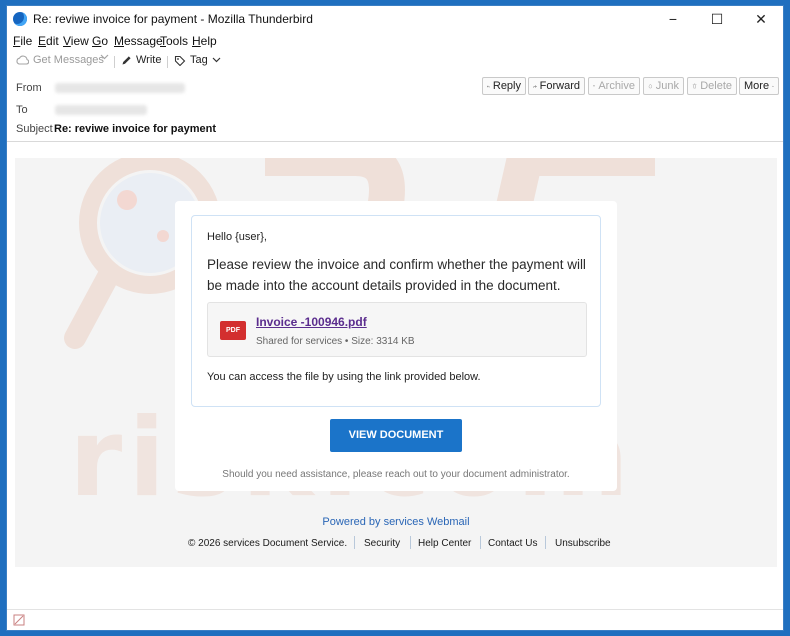 This screenshot has height=636, width=790. I want to click on reply-arrow-icon, so click(488, 86).